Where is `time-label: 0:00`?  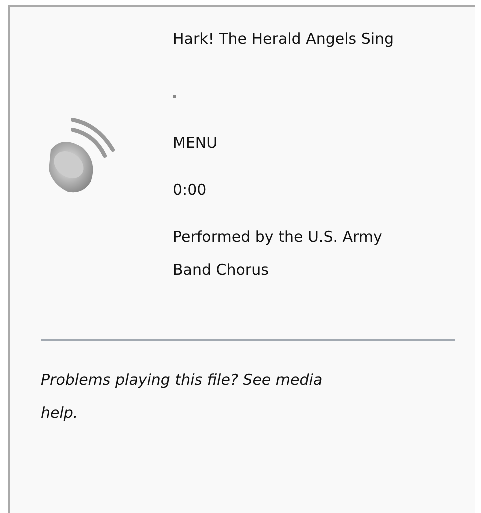 time-label: 0:00 is located at coordinates (190, 190).